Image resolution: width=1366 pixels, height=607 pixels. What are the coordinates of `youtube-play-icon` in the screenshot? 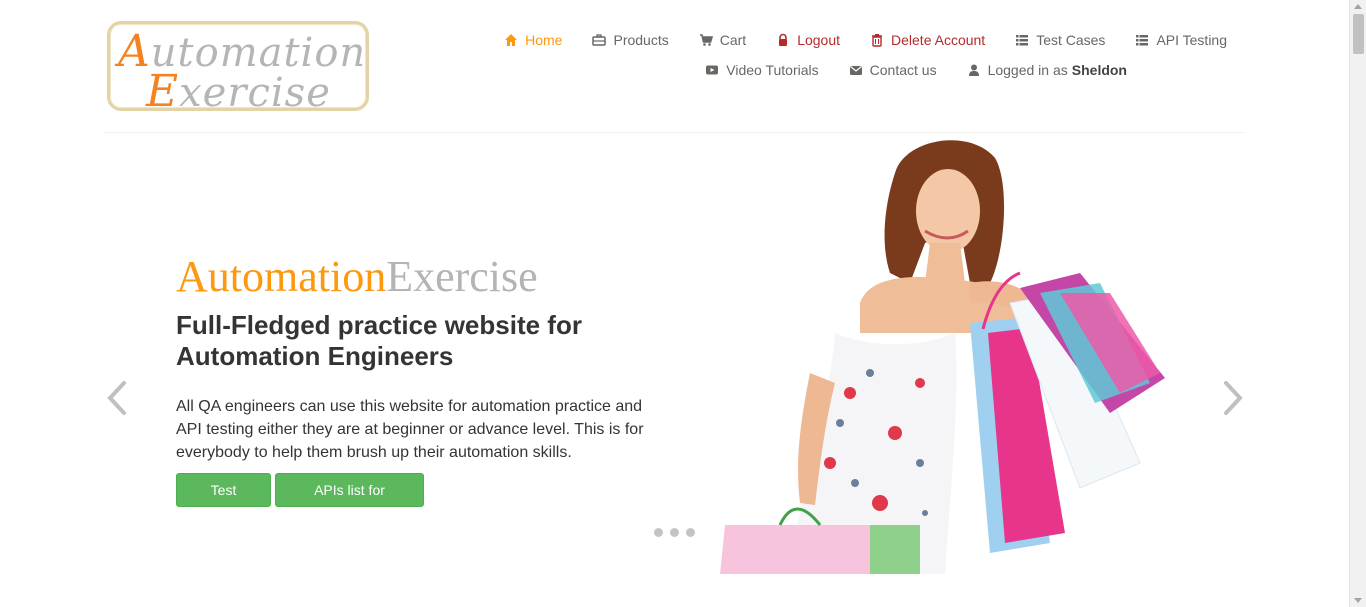 It's located at (712, 70).